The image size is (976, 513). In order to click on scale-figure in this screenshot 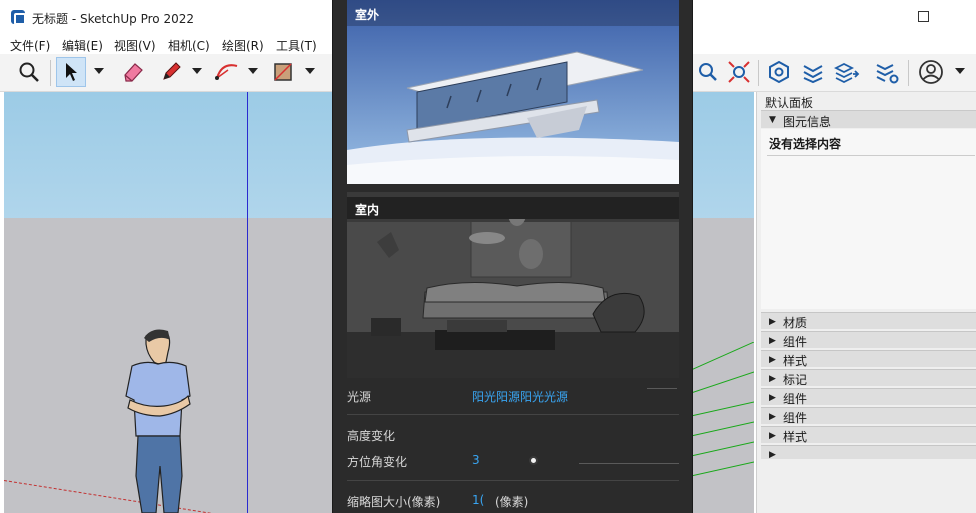, I will do `click(158, 421)`.